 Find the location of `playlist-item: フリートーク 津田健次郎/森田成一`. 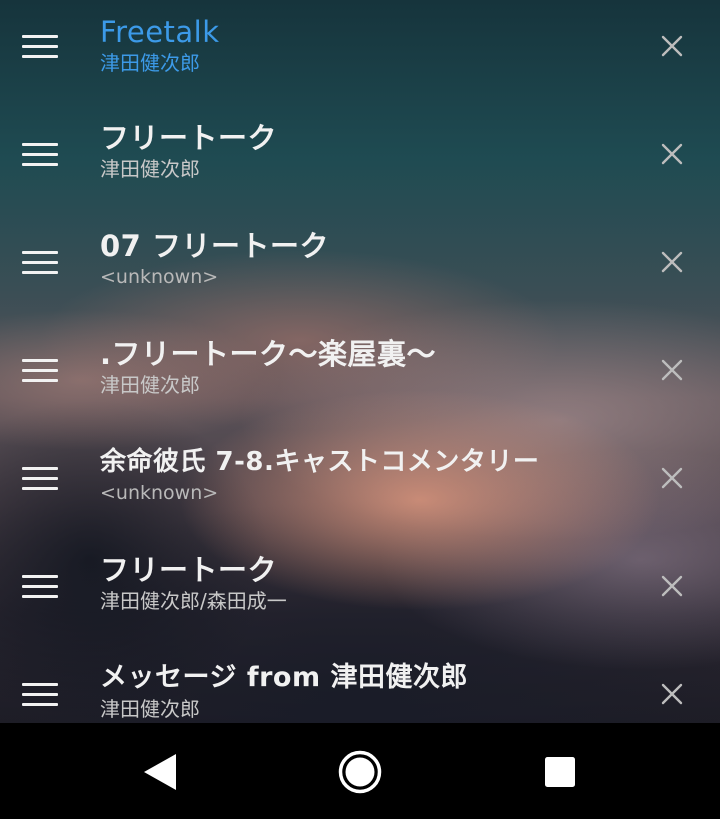

playlist-item: フリートーク 津田健次郎/森田成一 is located at coordinates (360, 594).